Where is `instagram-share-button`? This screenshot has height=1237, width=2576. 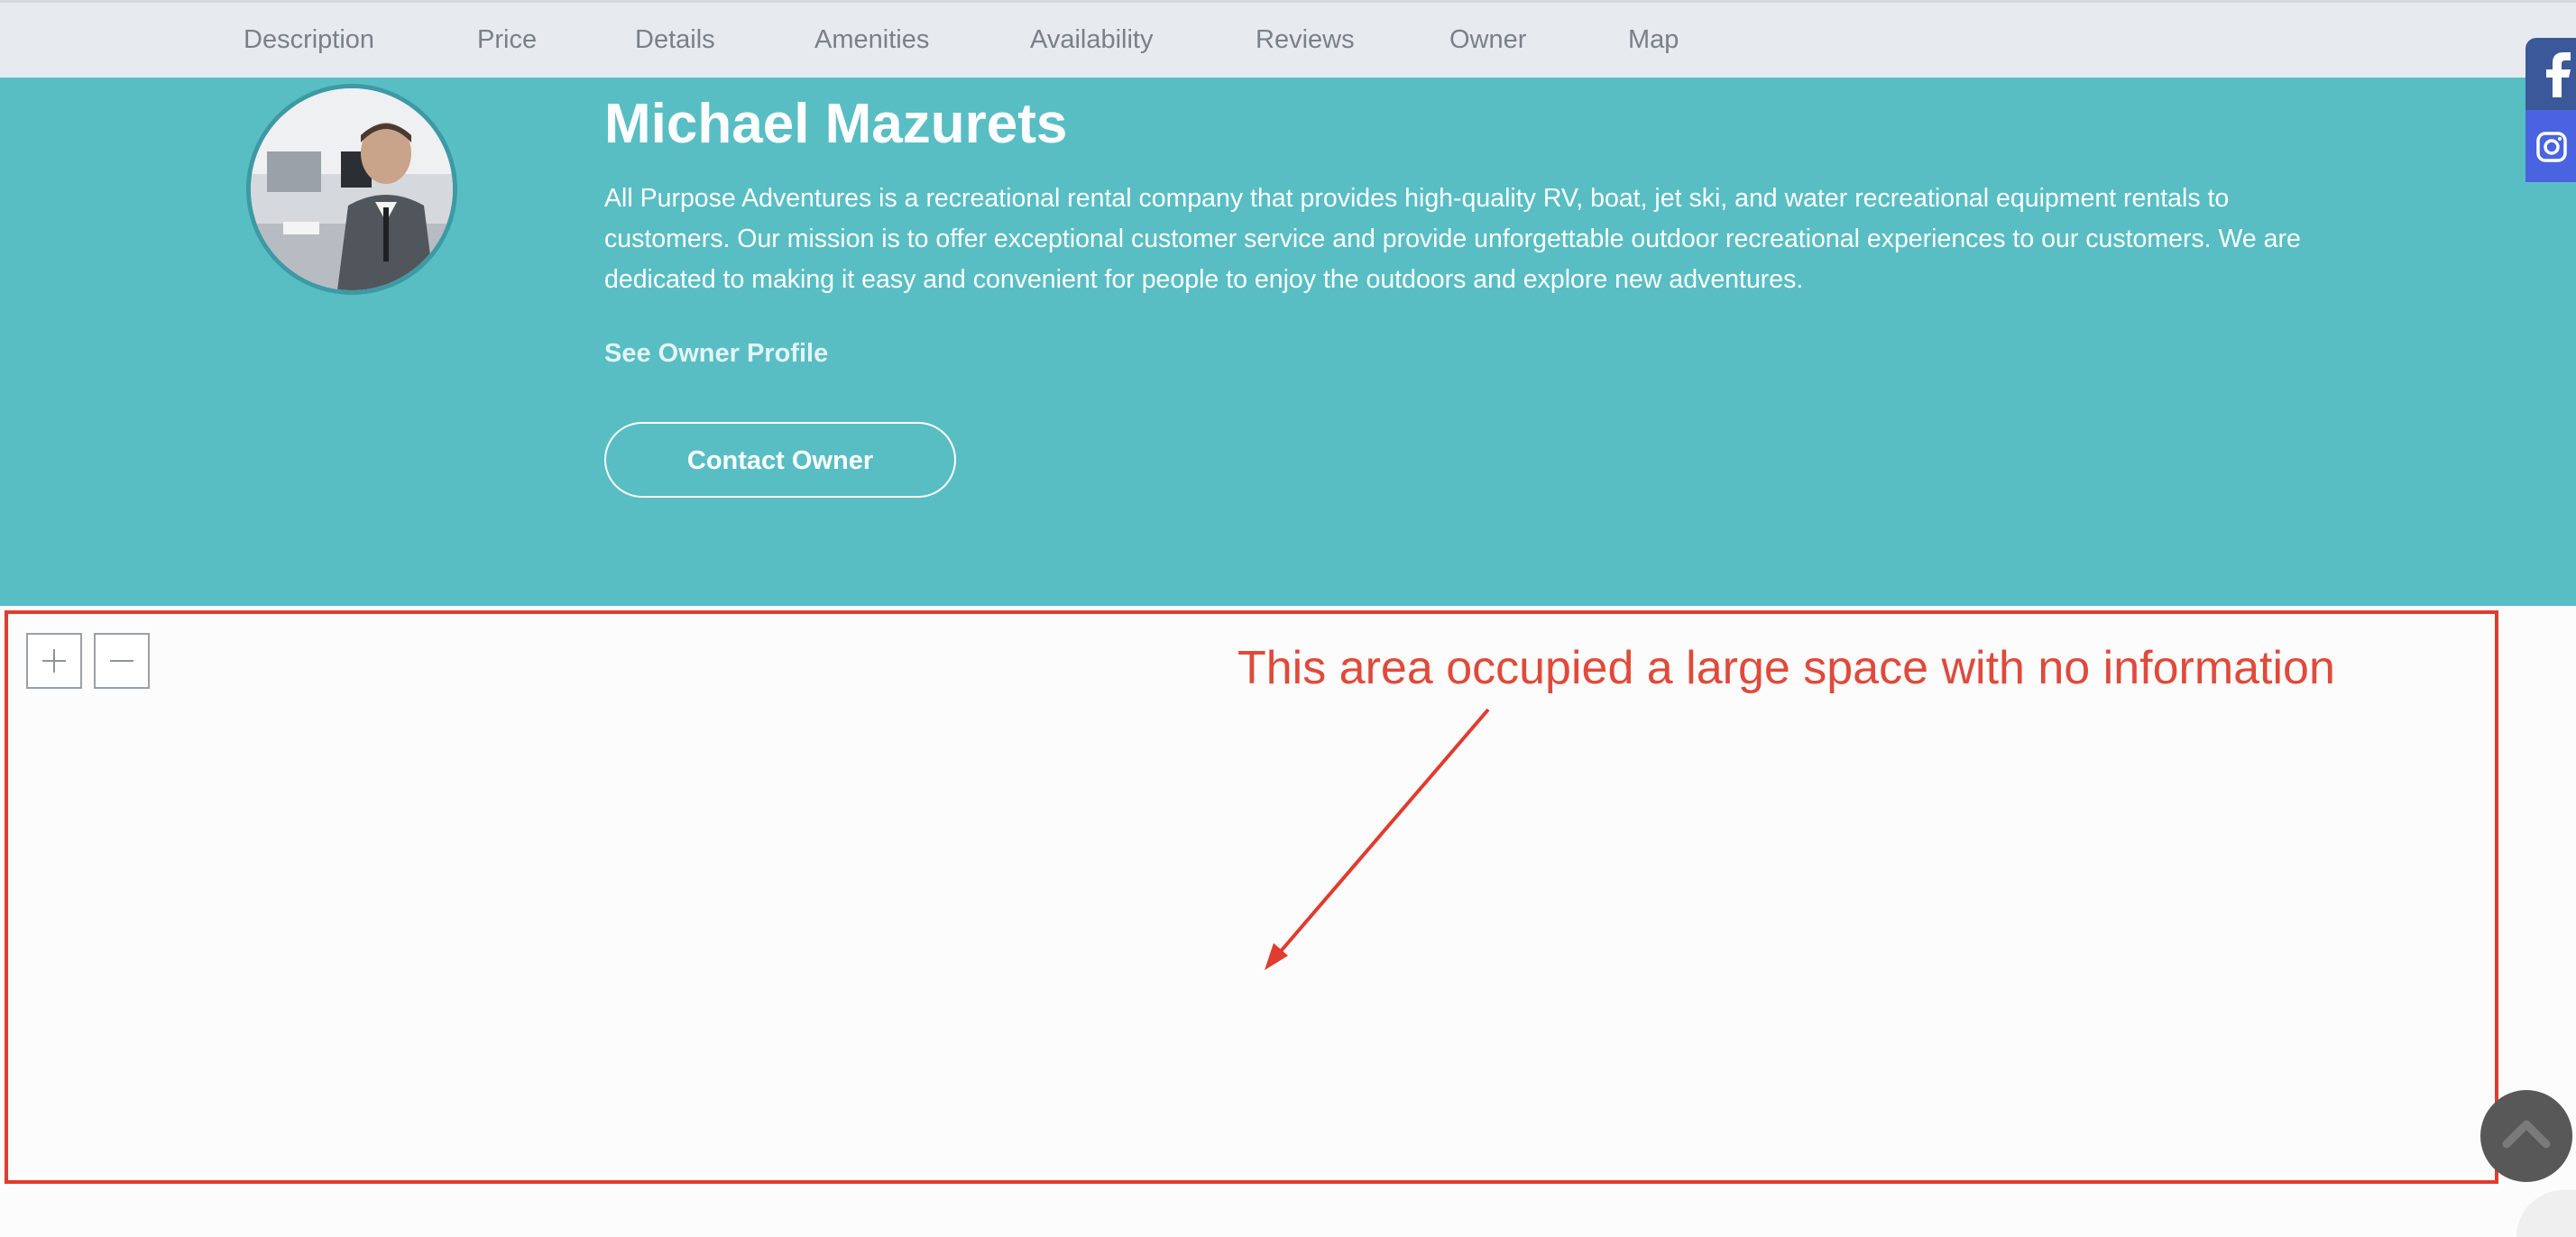
instagram-share-button is located at coordinates (2551, 146).